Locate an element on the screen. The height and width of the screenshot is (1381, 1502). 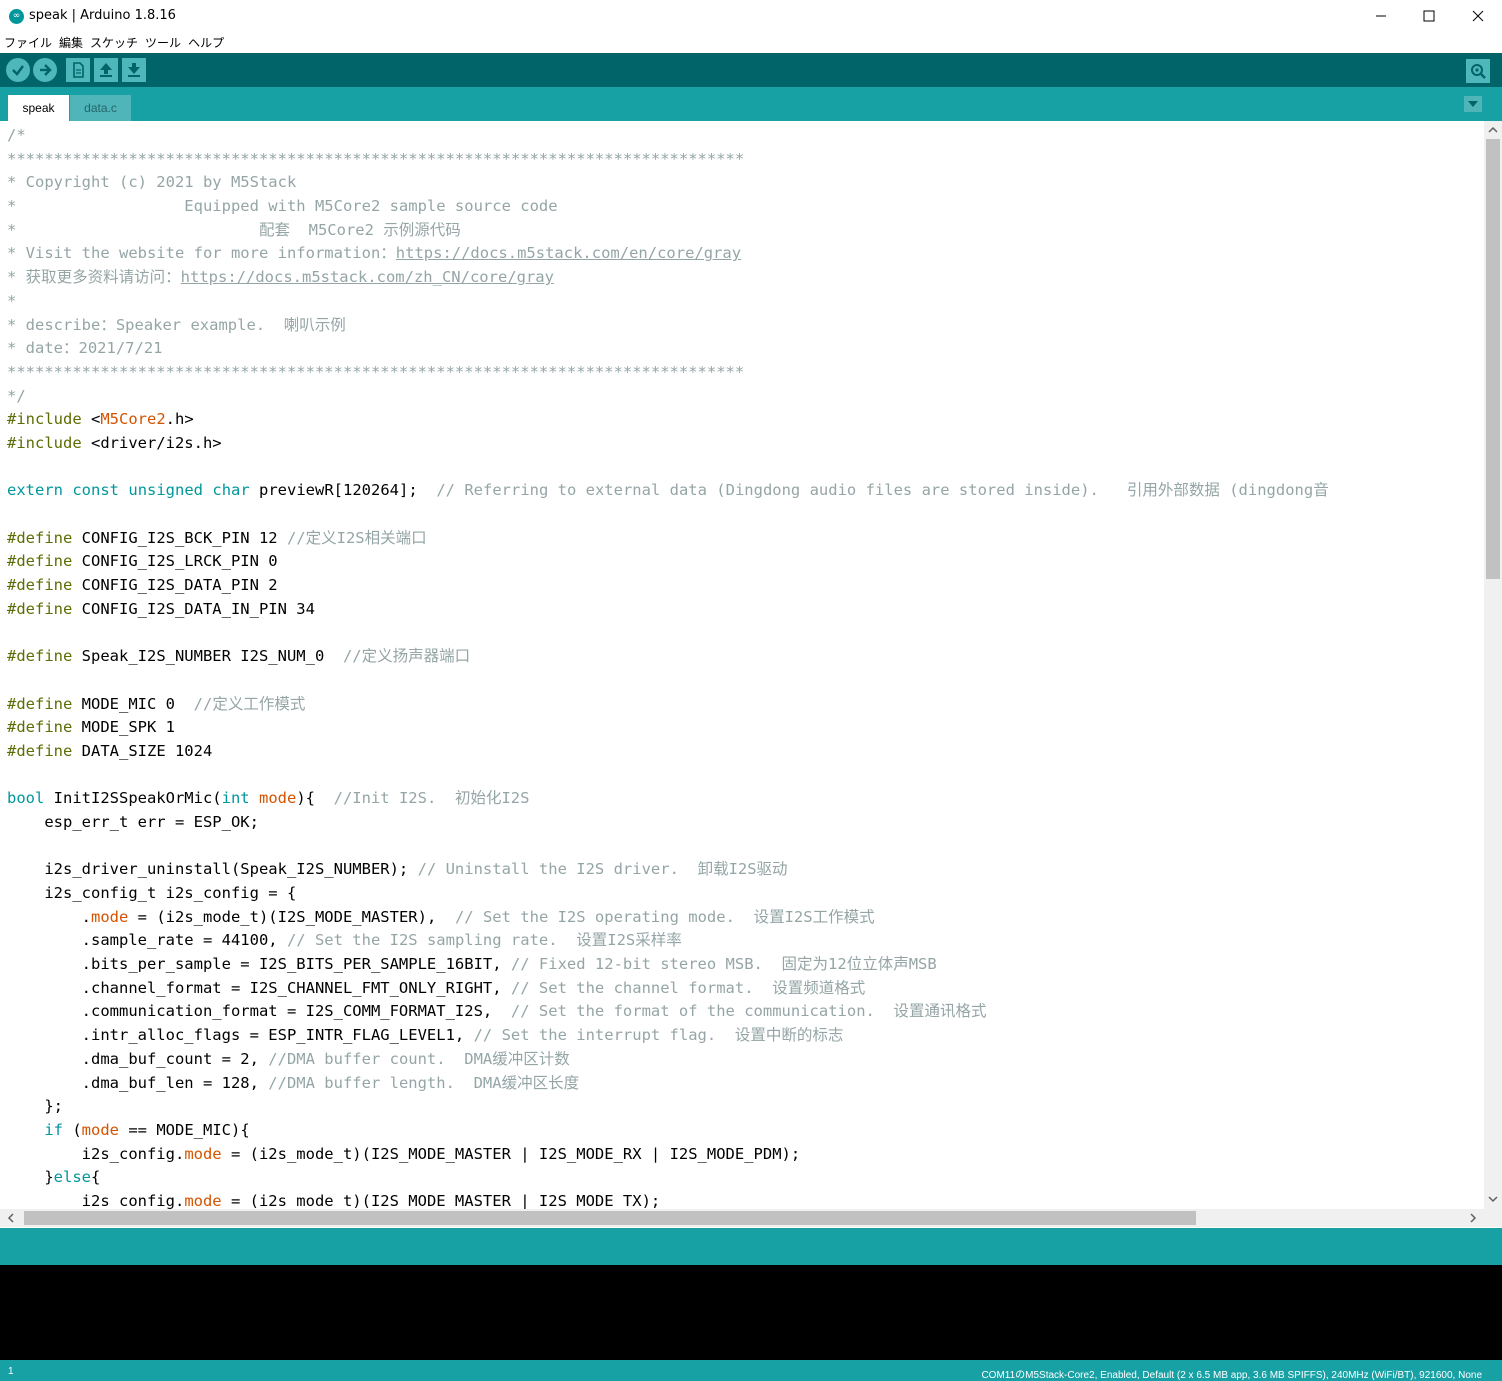
code-line: * describe：Speaker example. 喇叭示例 is located at coordinates (668, 326).